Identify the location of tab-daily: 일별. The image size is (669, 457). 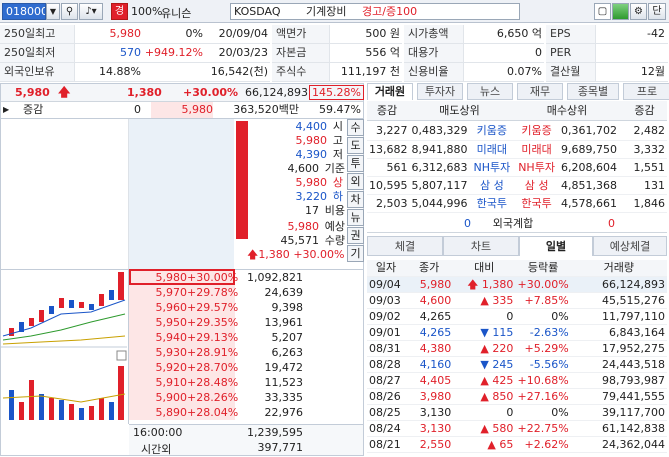
(556, 246).